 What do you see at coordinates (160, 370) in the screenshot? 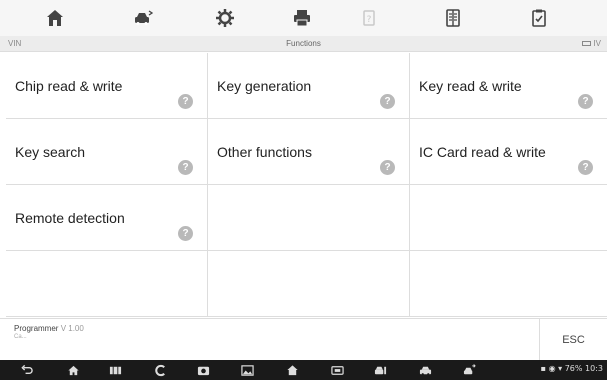
I see `browser-icon` at bounding box center [160, 370].